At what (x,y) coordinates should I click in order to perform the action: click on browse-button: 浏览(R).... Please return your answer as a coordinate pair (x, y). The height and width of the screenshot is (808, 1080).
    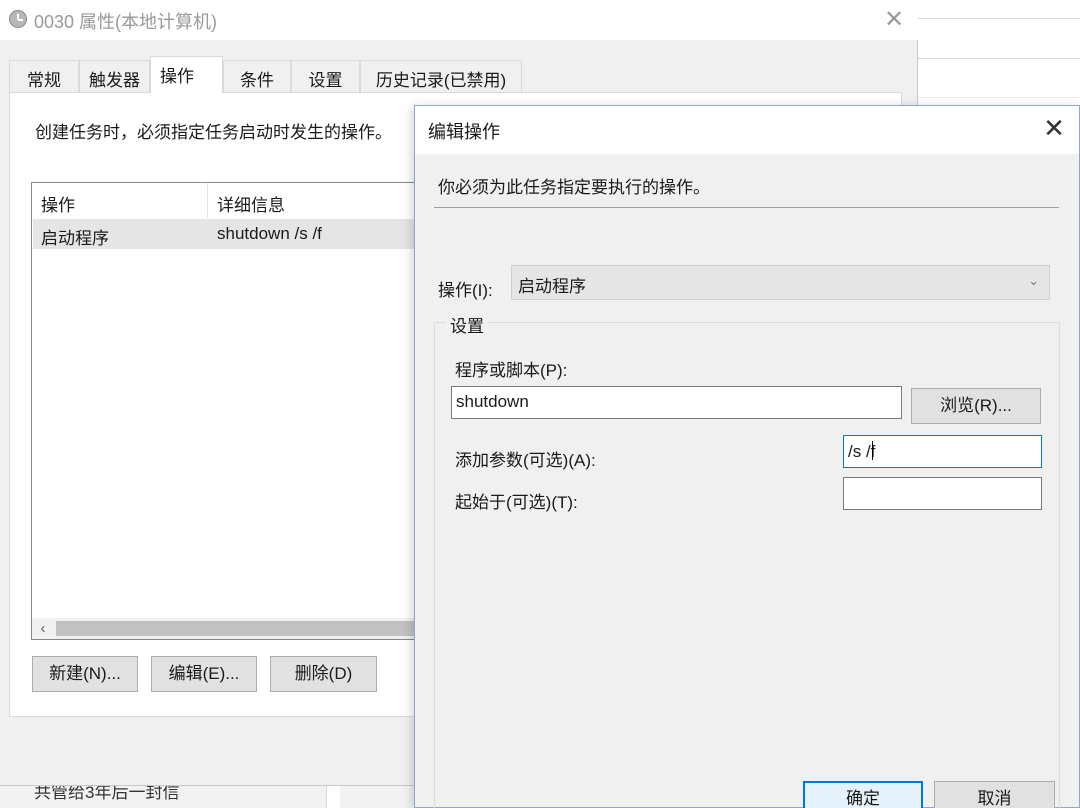
    Looking at the image, I should click on (976, 406).